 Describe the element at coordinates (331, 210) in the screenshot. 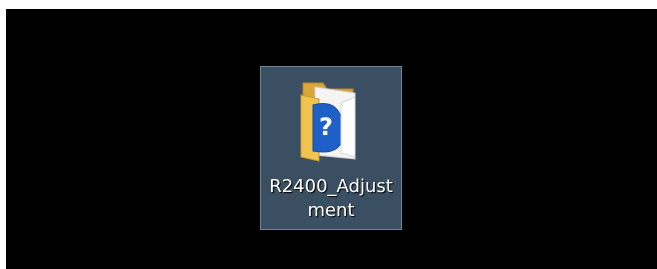

I see `desktop-icon-label-line-2: ment` at that location.